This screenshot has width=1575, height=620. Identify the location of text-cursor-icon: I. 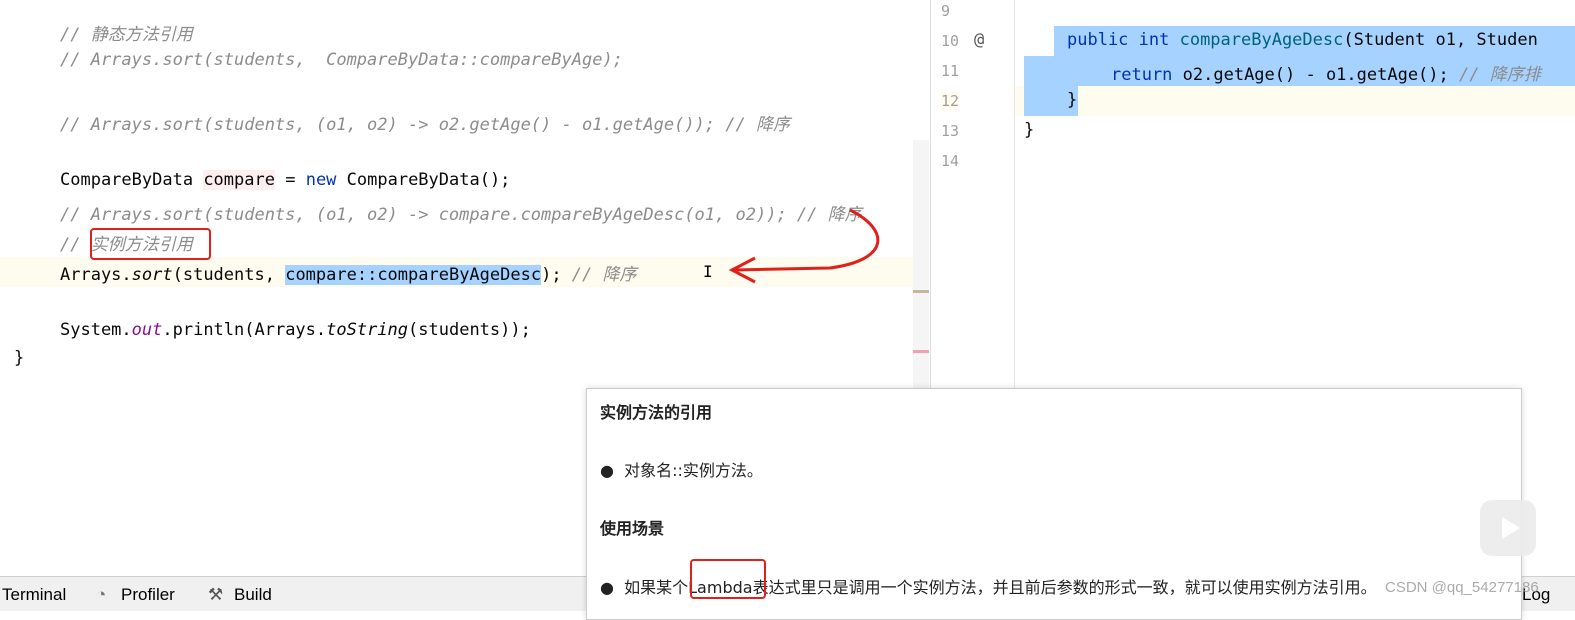
(708, 271).